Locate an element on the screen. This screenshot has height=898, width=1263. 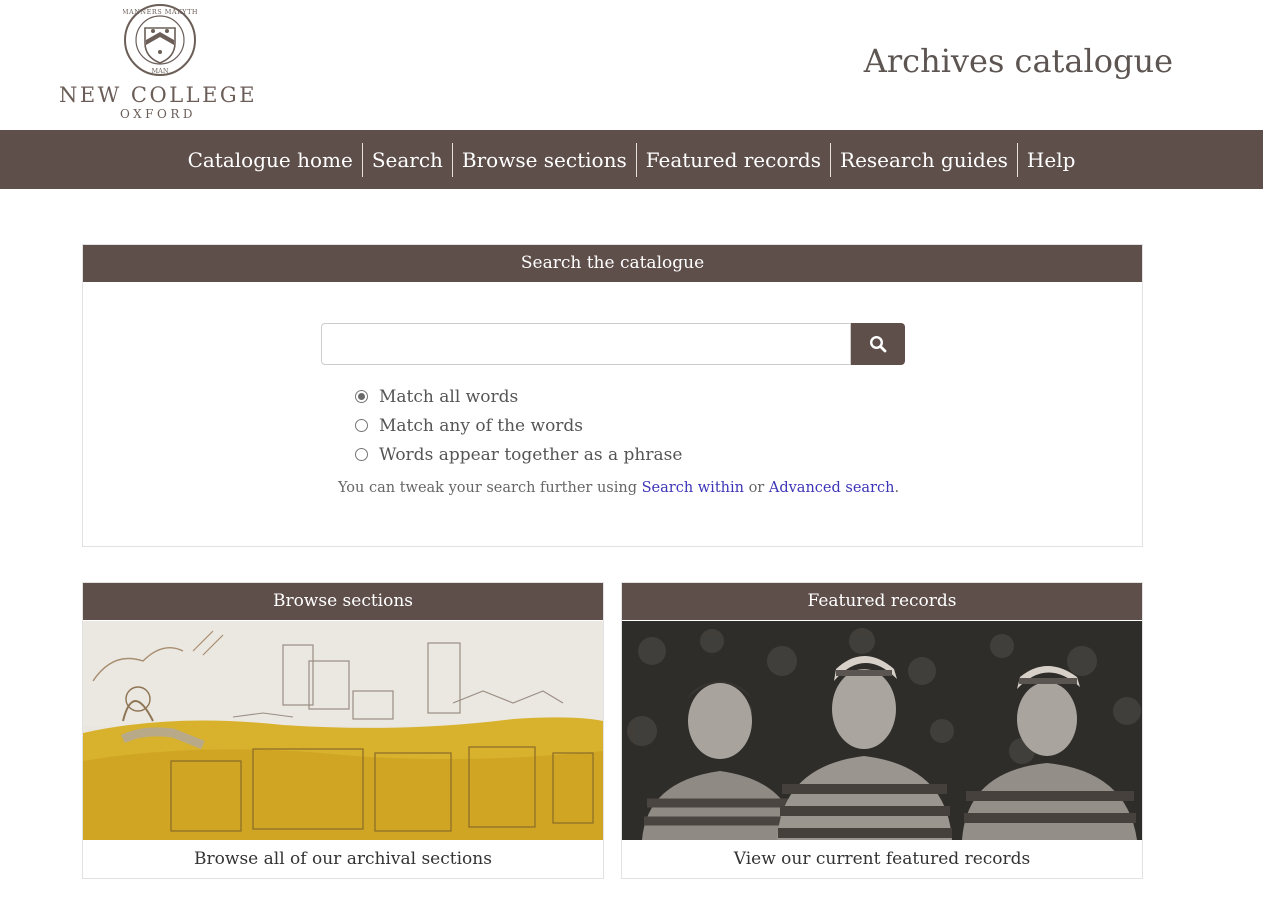
archival-map-illustration is located at coordinates (343, 730).